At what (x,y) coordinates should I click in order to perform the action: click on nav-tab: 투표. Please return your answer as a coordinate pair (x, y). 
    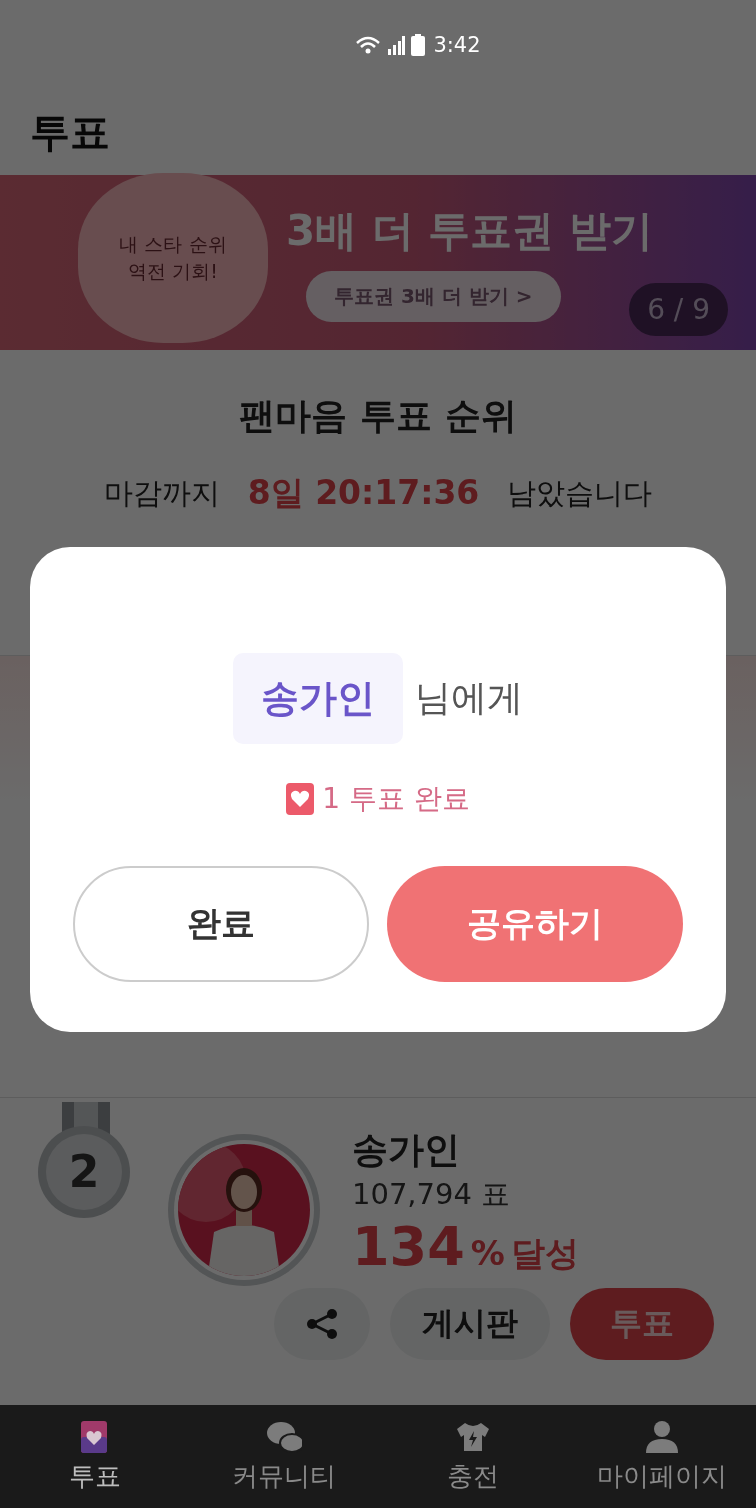
    Looking at the image, I should click on (94, 1456).